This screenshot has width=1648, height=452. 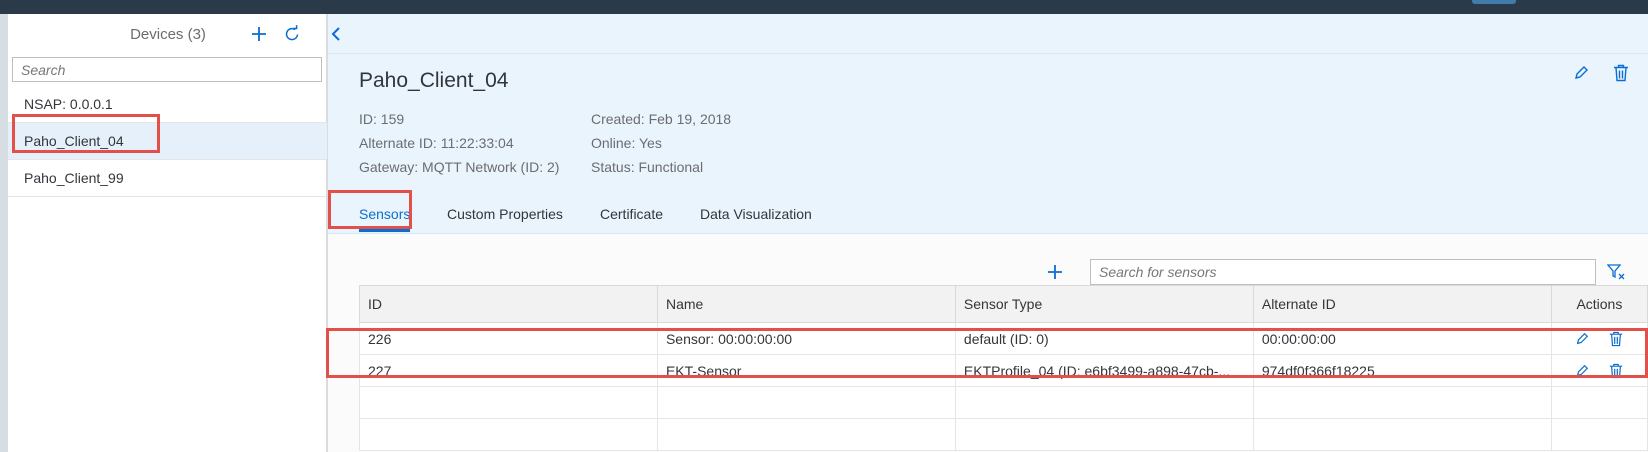 What do you see at coordinates (508, 370) in the screenshot?
I see `cell-id: 227` at bounding box center [508, 370].